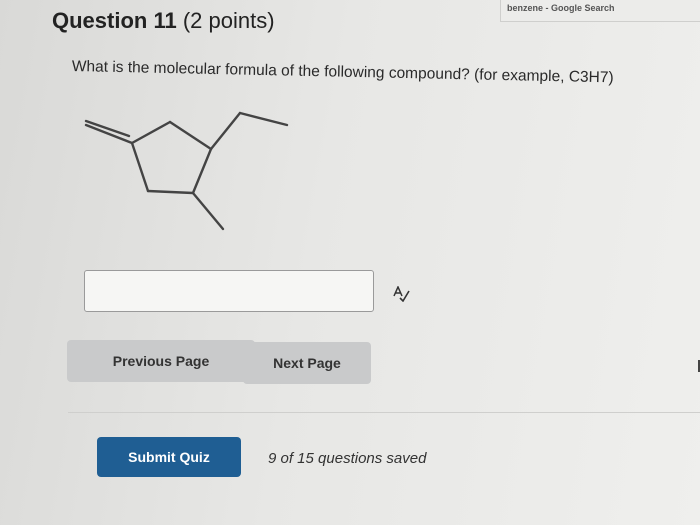  What do you see at coordinates (229, 291) in the screenshot?
I see `answer-input` at bounding box center [229, 291].